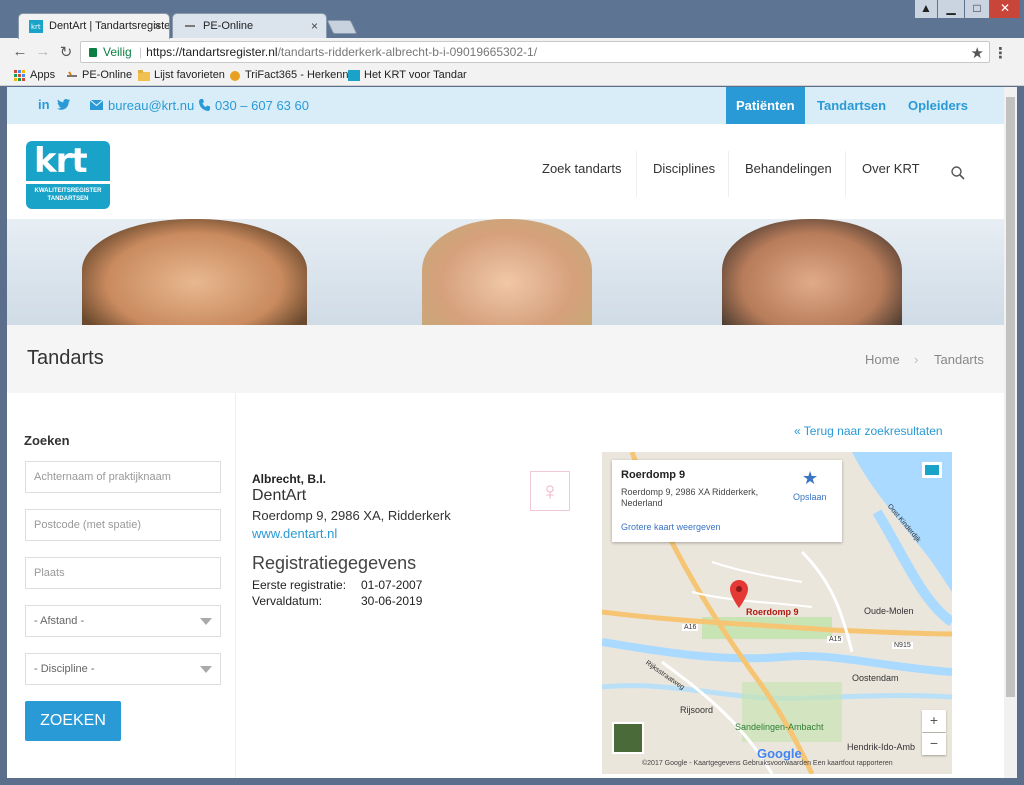 The image size is (1024, 785). I want to click on linkedin-icon: in, so click(44, 104).